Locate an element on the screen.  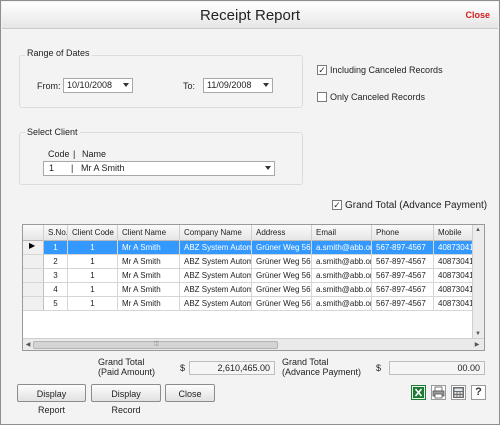
title-bar: Receipt Report Close is located at coordinates (250, 15).